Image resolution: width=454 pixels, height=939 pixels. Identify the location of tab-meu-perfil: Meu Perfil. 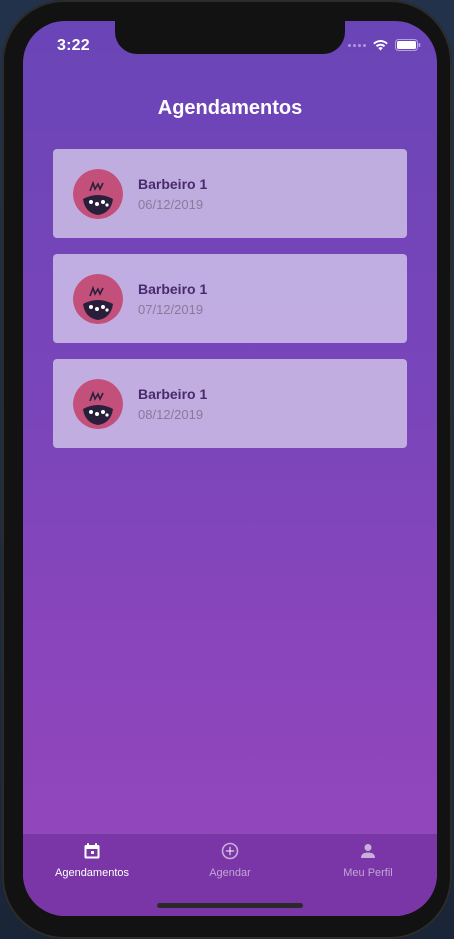
(368, 864).